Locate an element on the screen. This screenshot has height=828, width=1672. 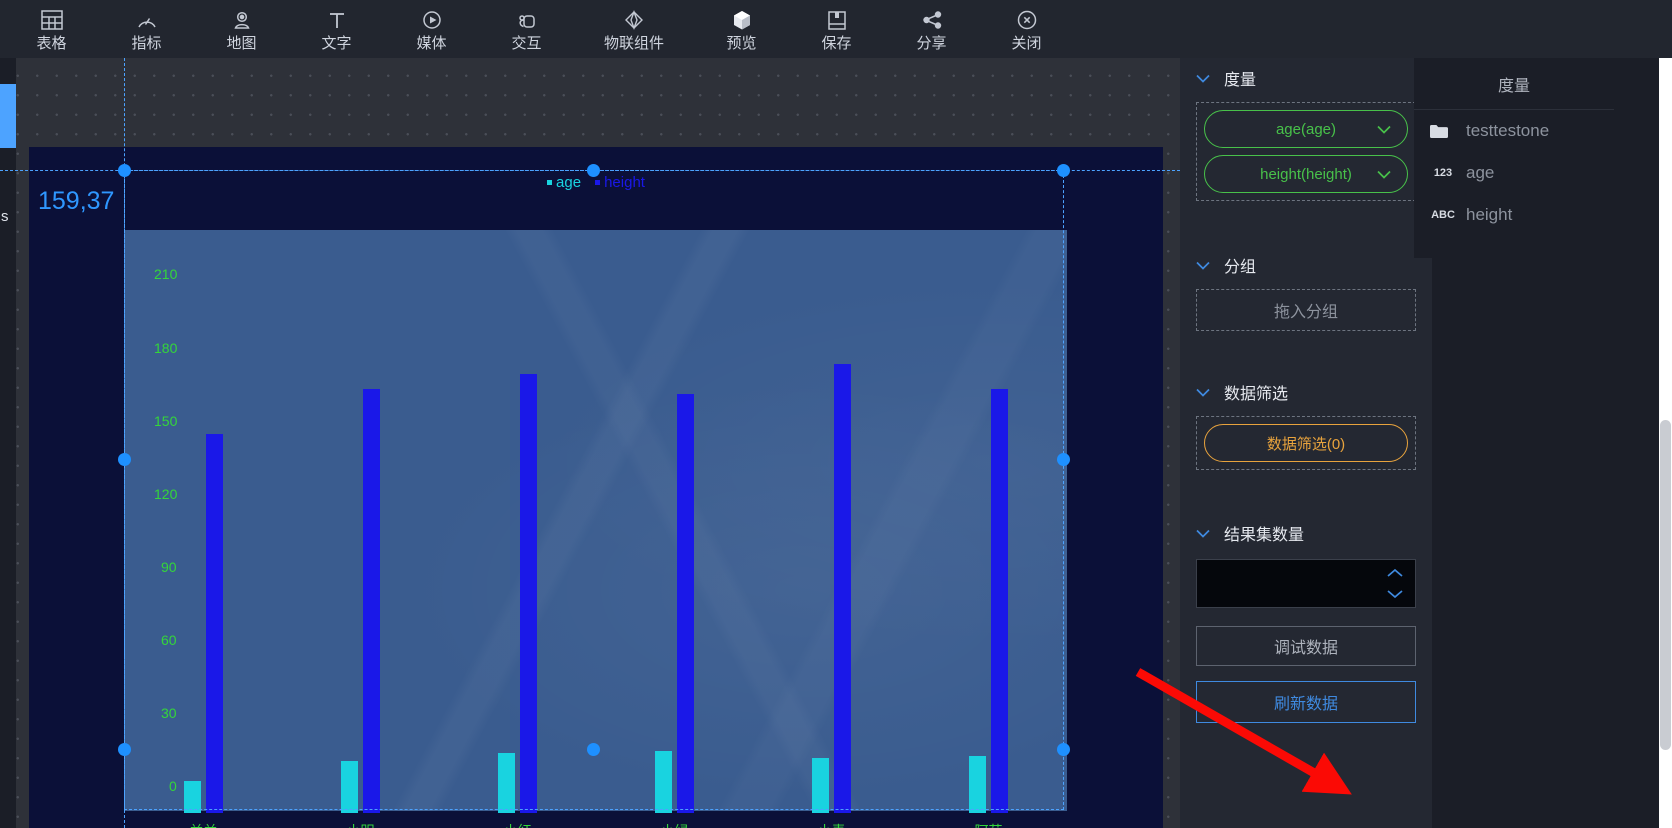
x-axis-tick: 小绿 is located at coordinates (675, 824).